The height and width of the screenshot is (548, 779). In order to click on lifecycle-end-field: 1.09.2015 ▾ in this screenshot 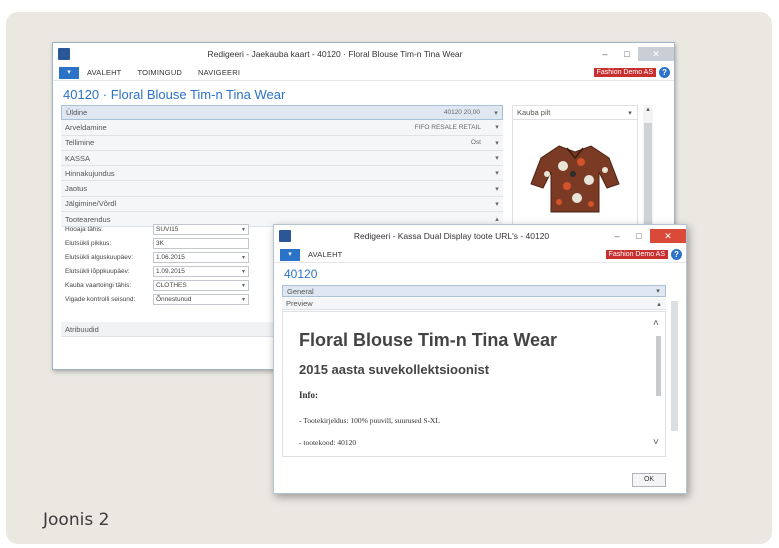, I will do `click(201, 271)`.